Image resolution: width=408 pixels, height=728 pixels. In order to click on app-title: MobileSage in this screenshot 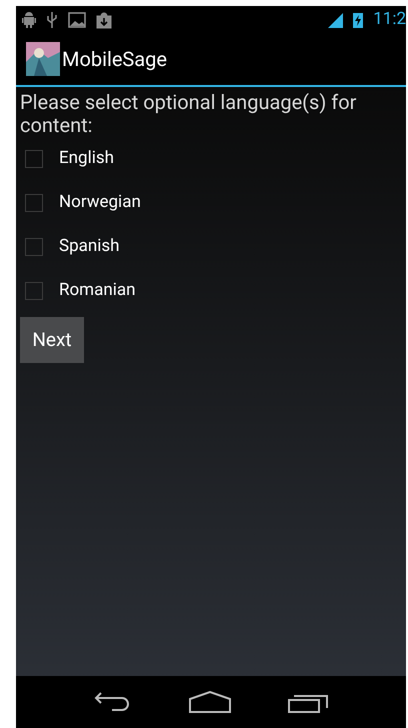, I will do `click(115, 59)`.